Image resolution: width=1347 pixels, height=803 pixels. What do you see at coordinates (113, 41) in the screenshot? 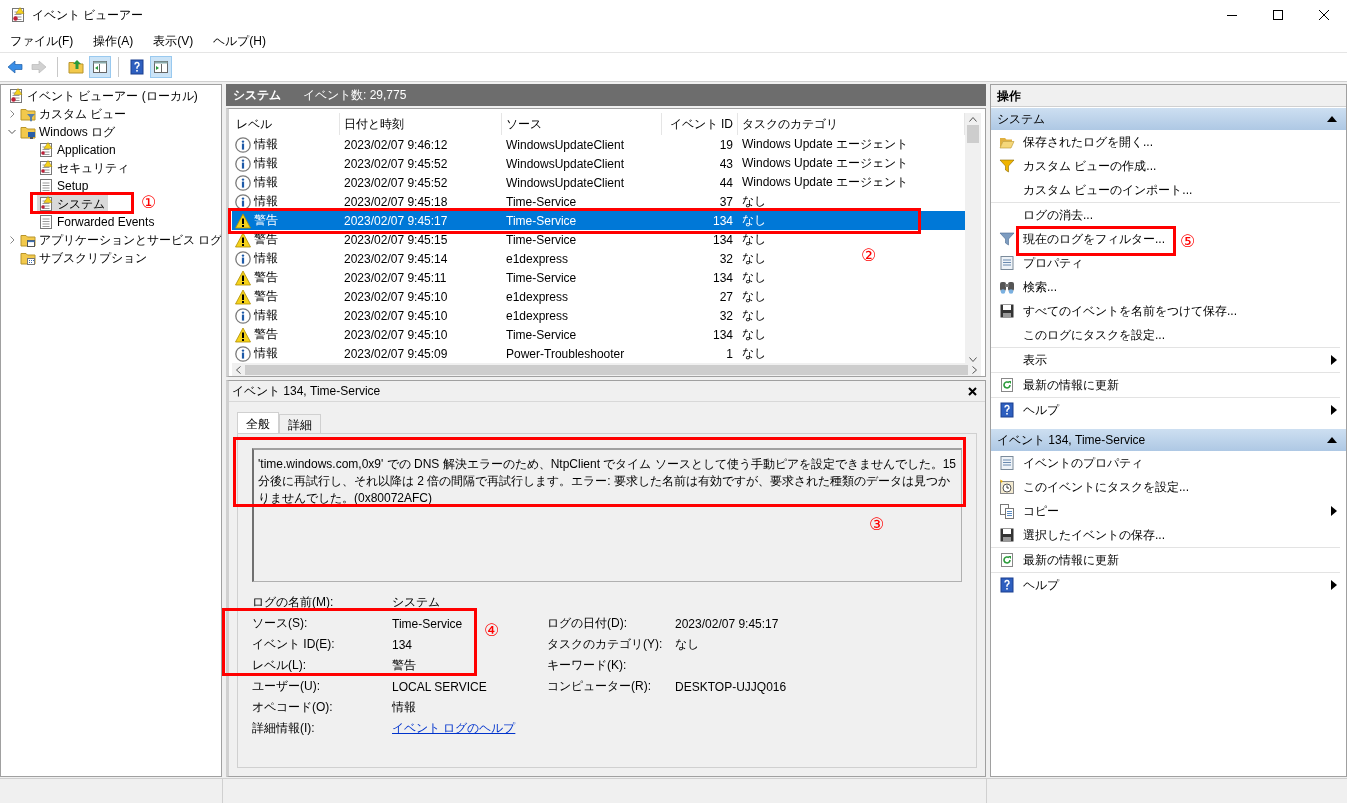
I see `menu-item: 操作(A)` at bounding box center [113, 41].